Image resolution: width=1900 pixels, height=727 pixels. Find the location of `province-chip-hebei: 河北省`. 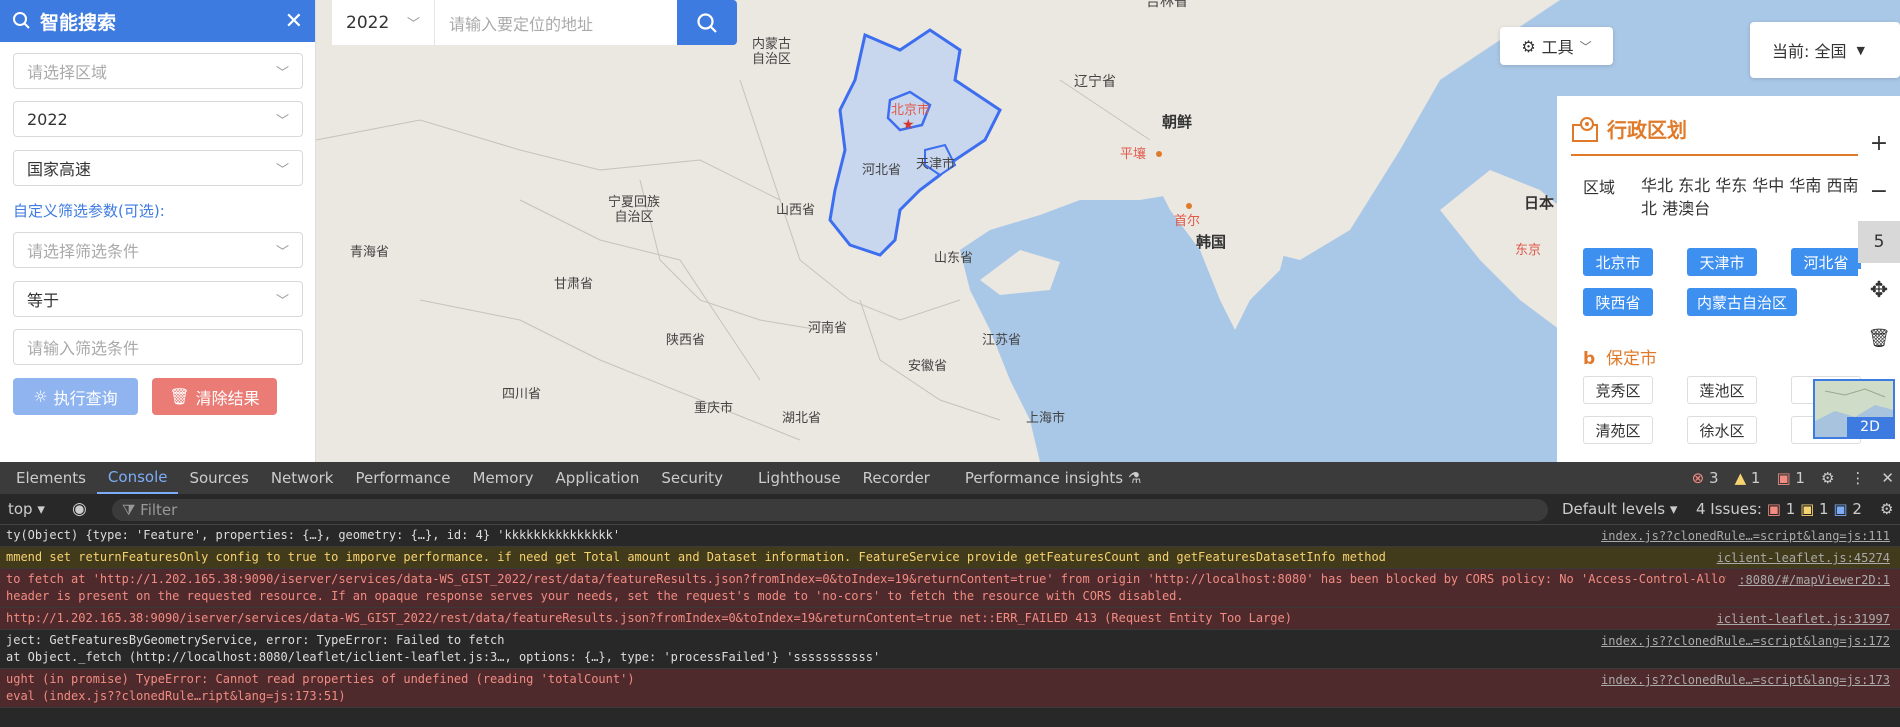

province-chip-hebei: 河北省 is located at coordinates (1826, 262).